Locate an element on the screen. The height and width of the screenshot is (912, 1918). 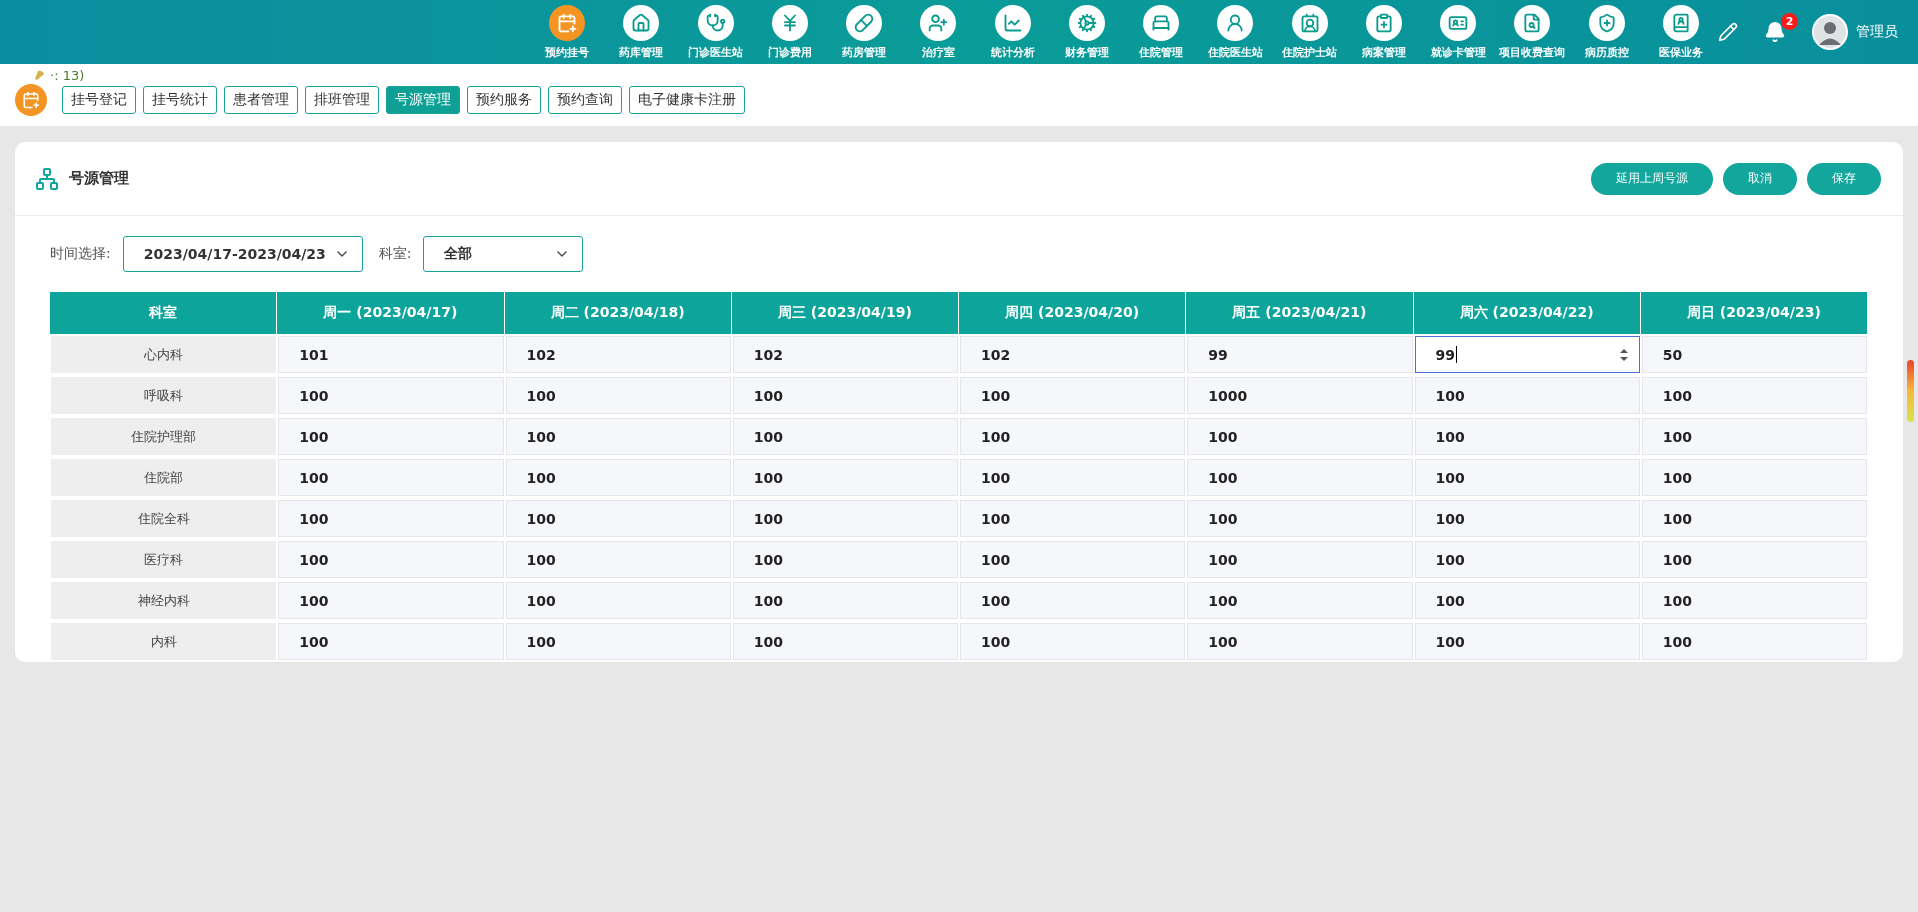
number-field: 1000 is located at coordinates (1300, 395).